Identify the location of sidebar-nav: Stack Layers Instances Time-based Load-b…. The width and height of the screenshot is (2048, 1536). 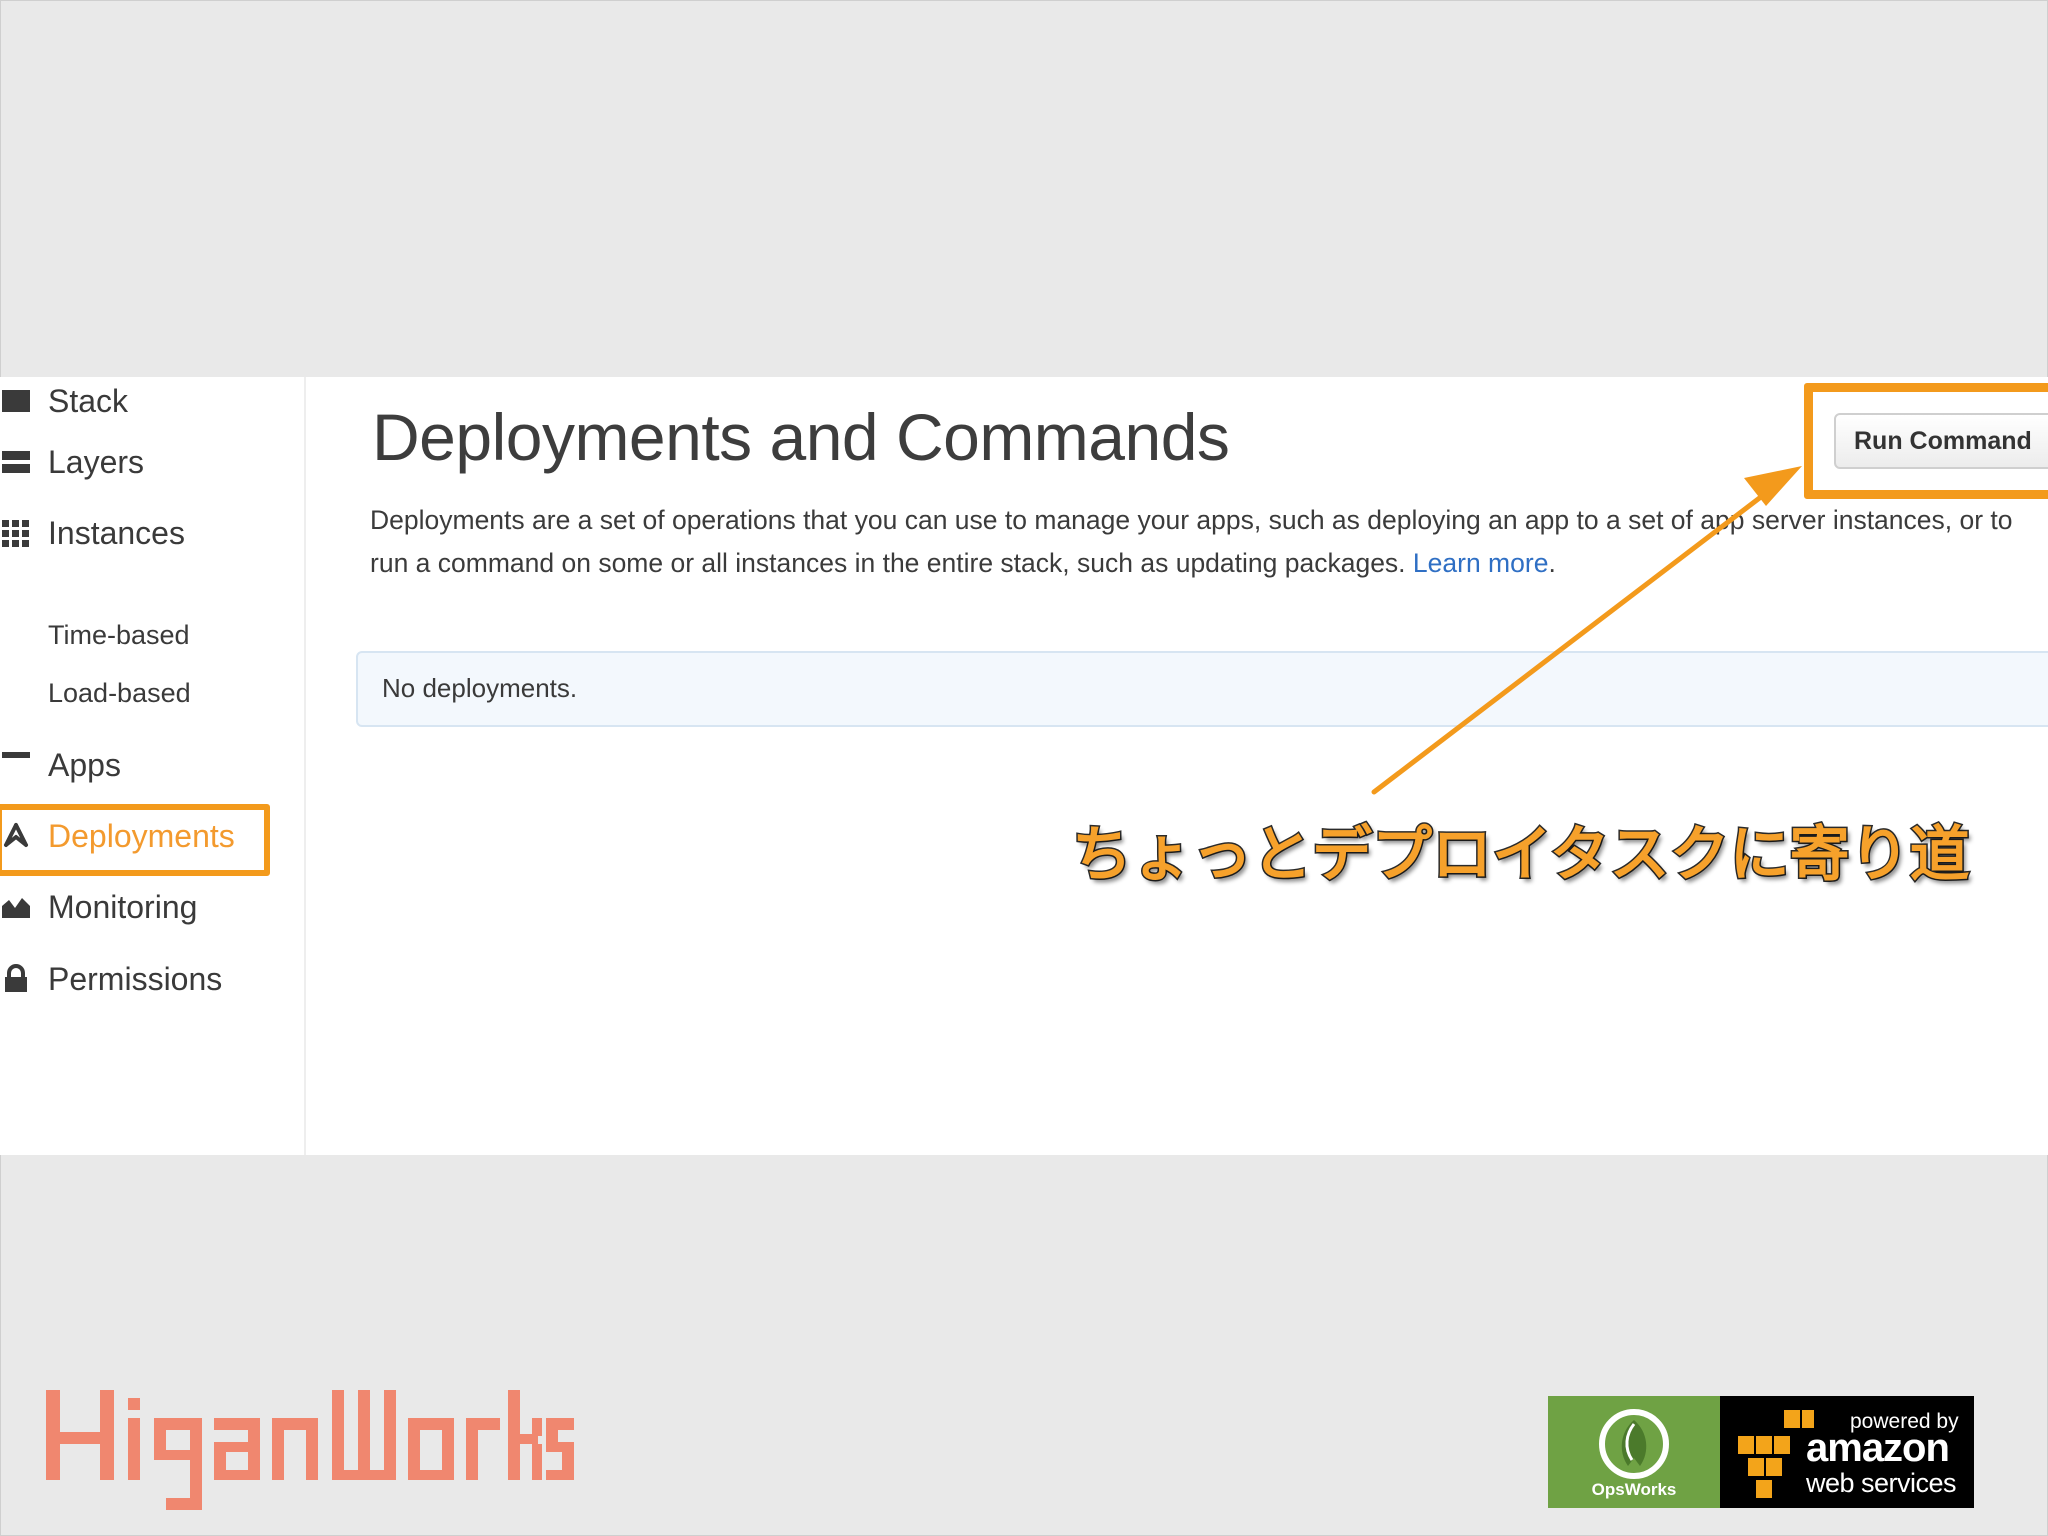
(153, 766).